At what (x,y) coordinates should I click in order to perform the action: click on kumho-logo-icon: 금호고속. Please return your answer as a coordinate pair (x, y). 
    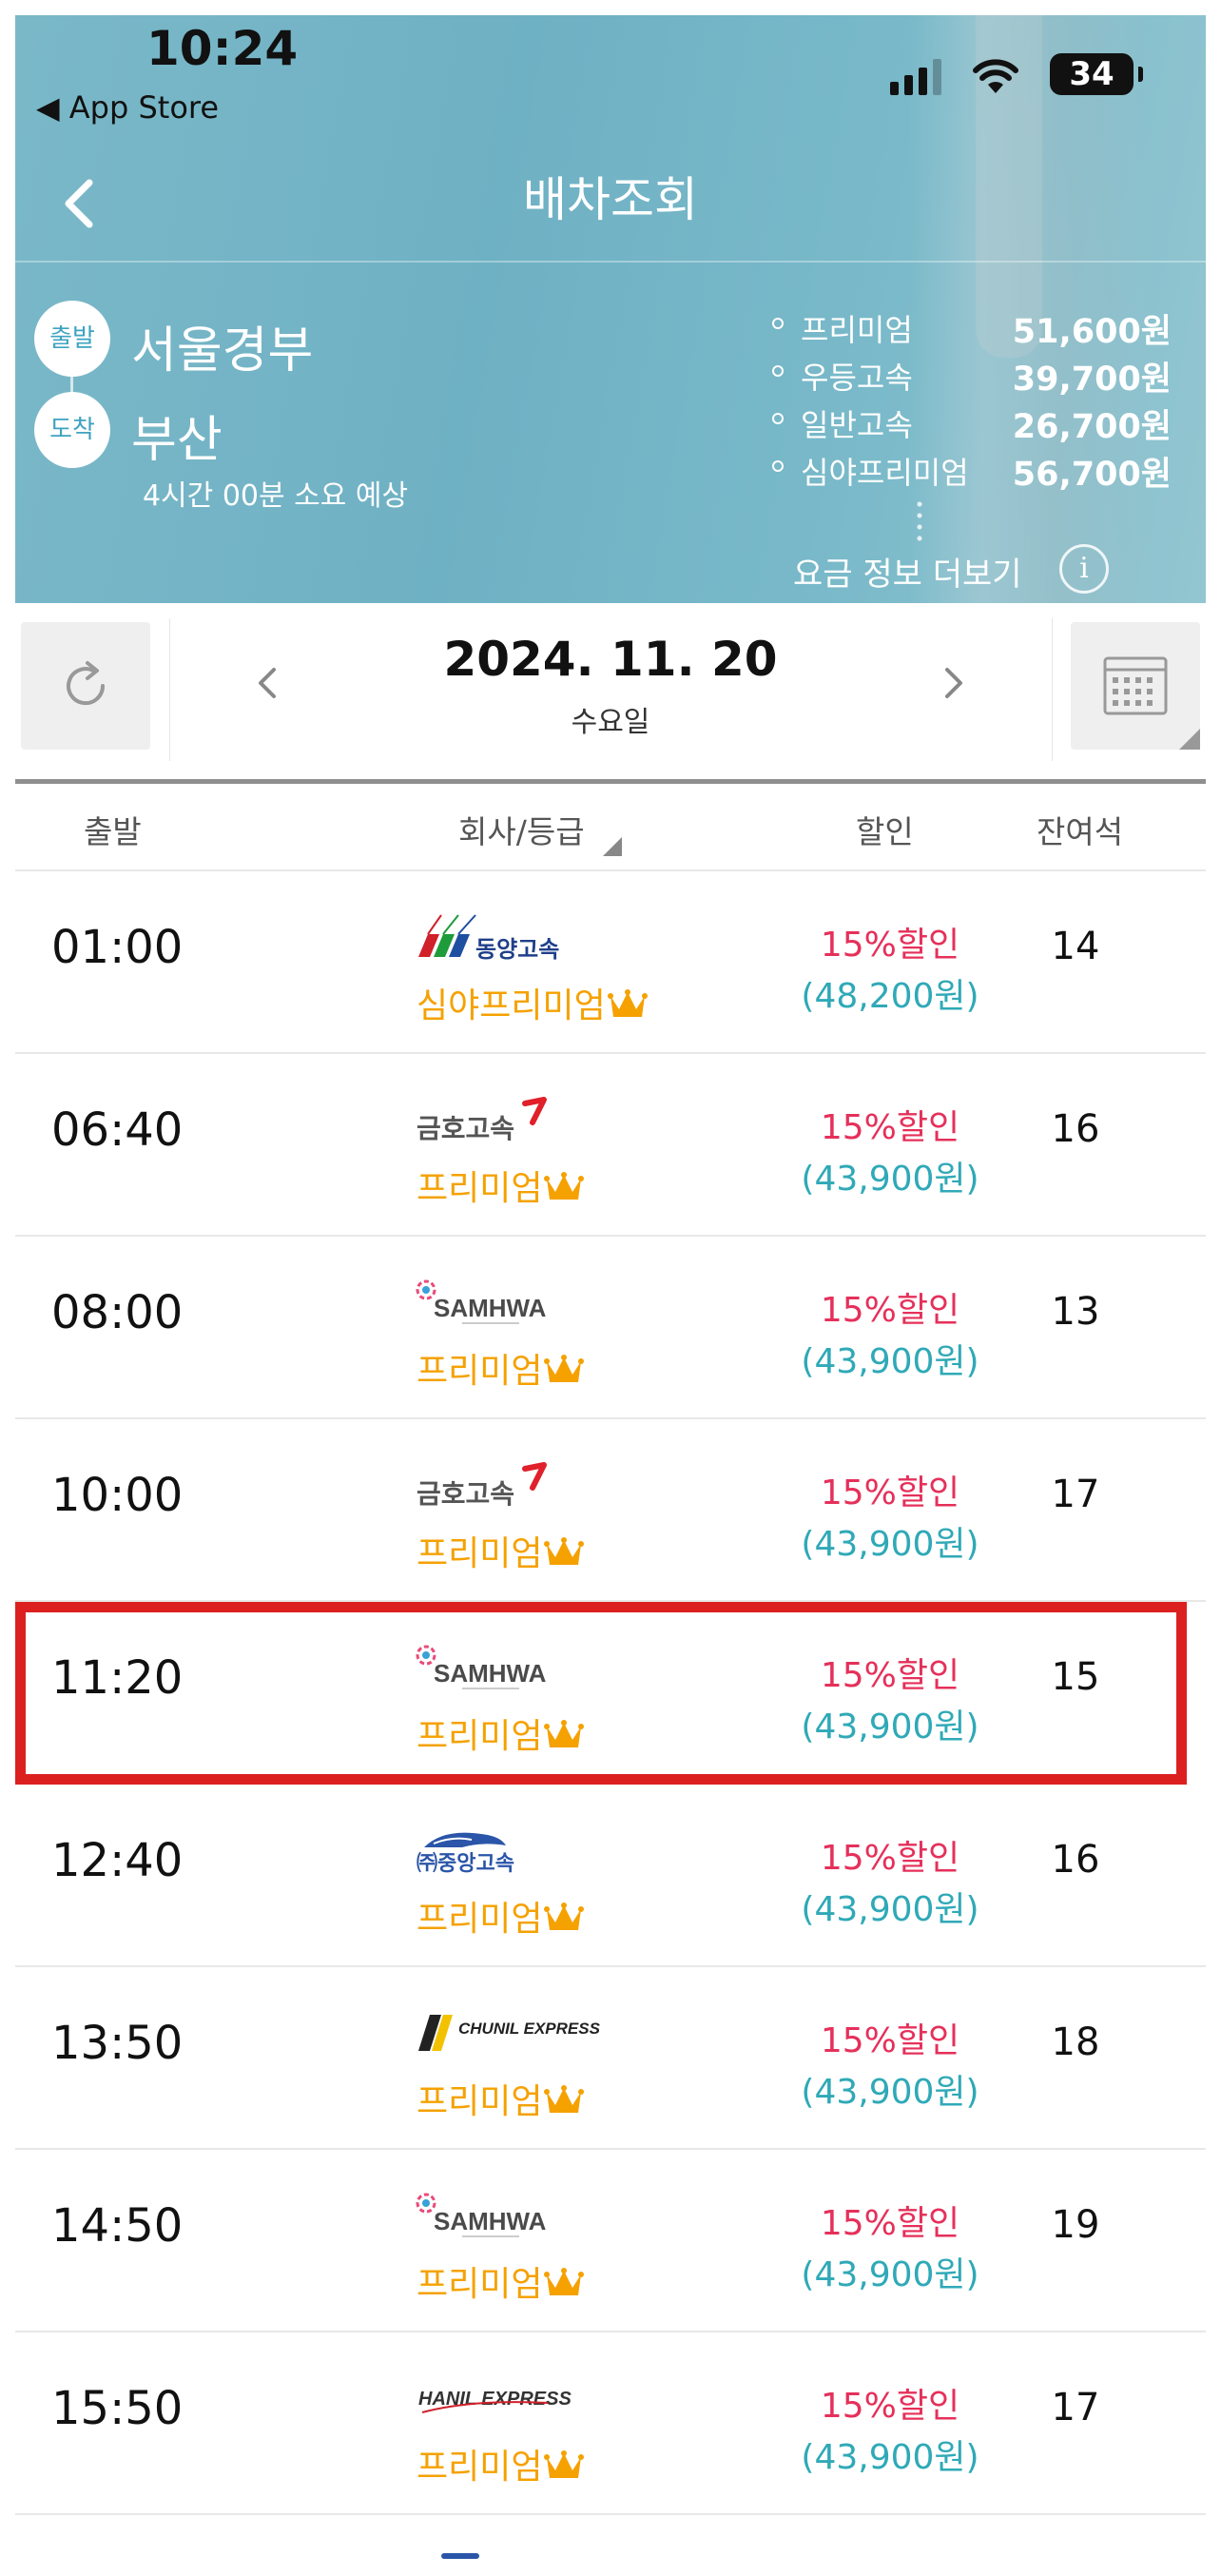
    Looking at the image, I should click on (510, 1486).